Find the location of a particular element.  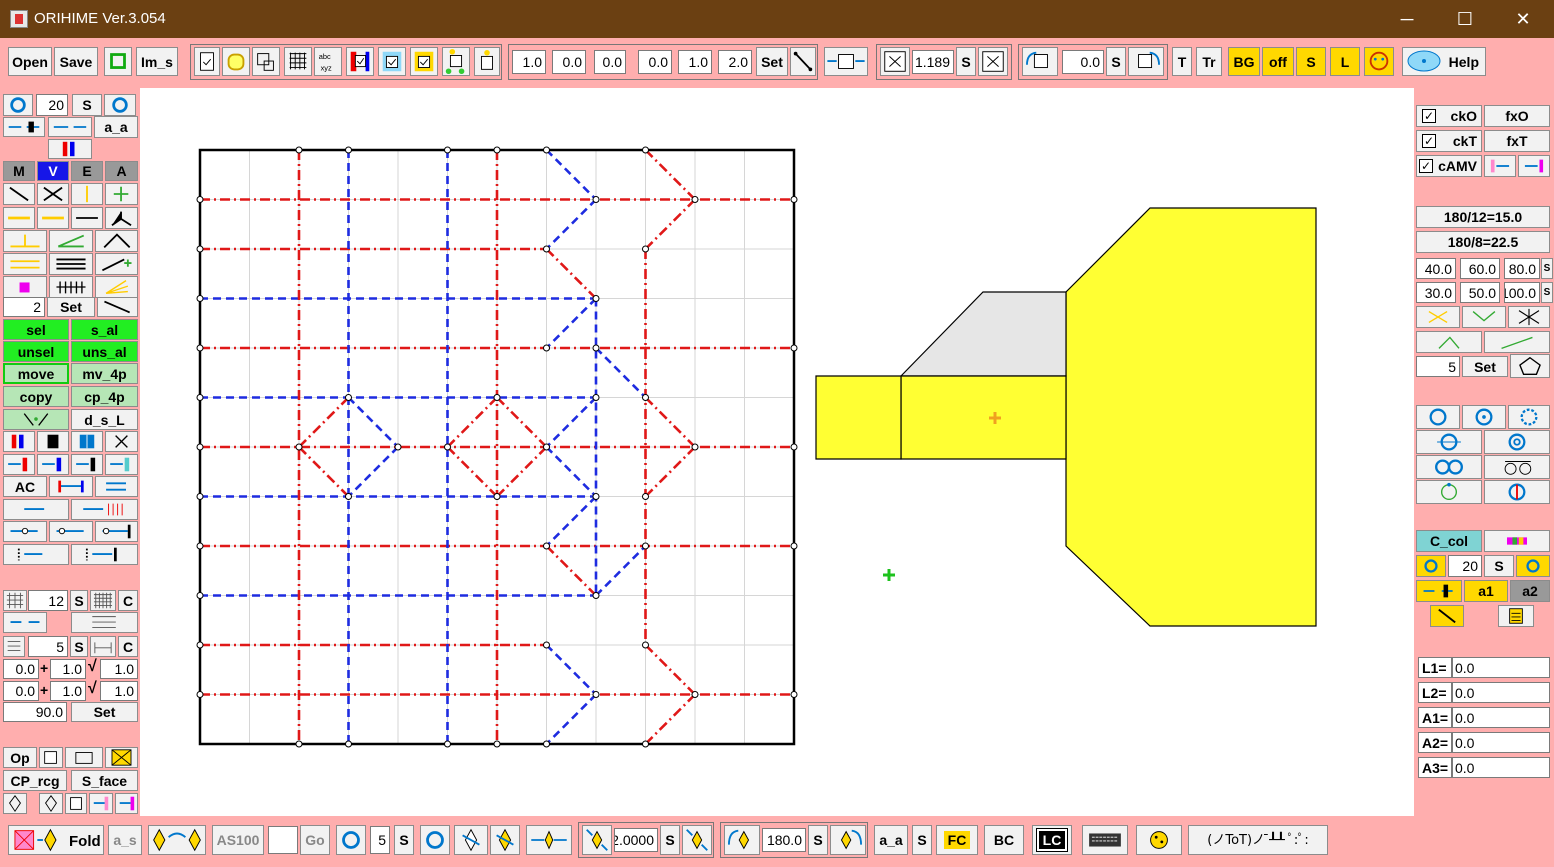

mode-tab-v: V is located at coordinates (53, 171).